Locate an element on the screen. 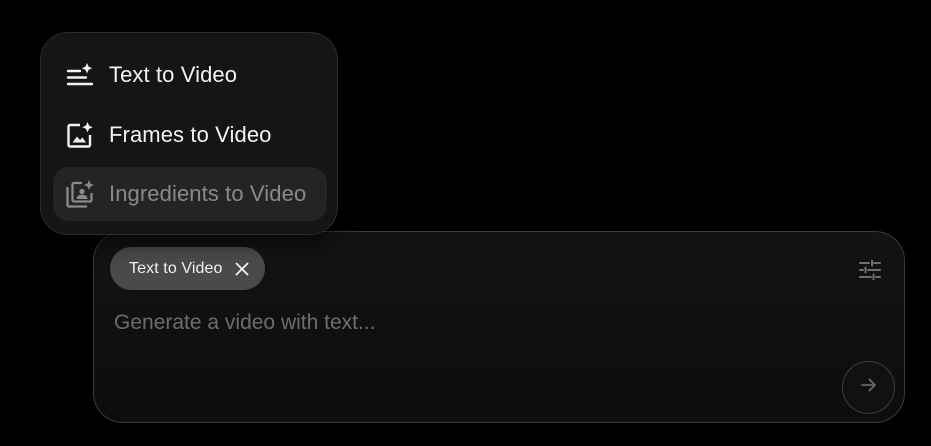  photo-library-sparkle-icon is located at coordinates (80, 194).